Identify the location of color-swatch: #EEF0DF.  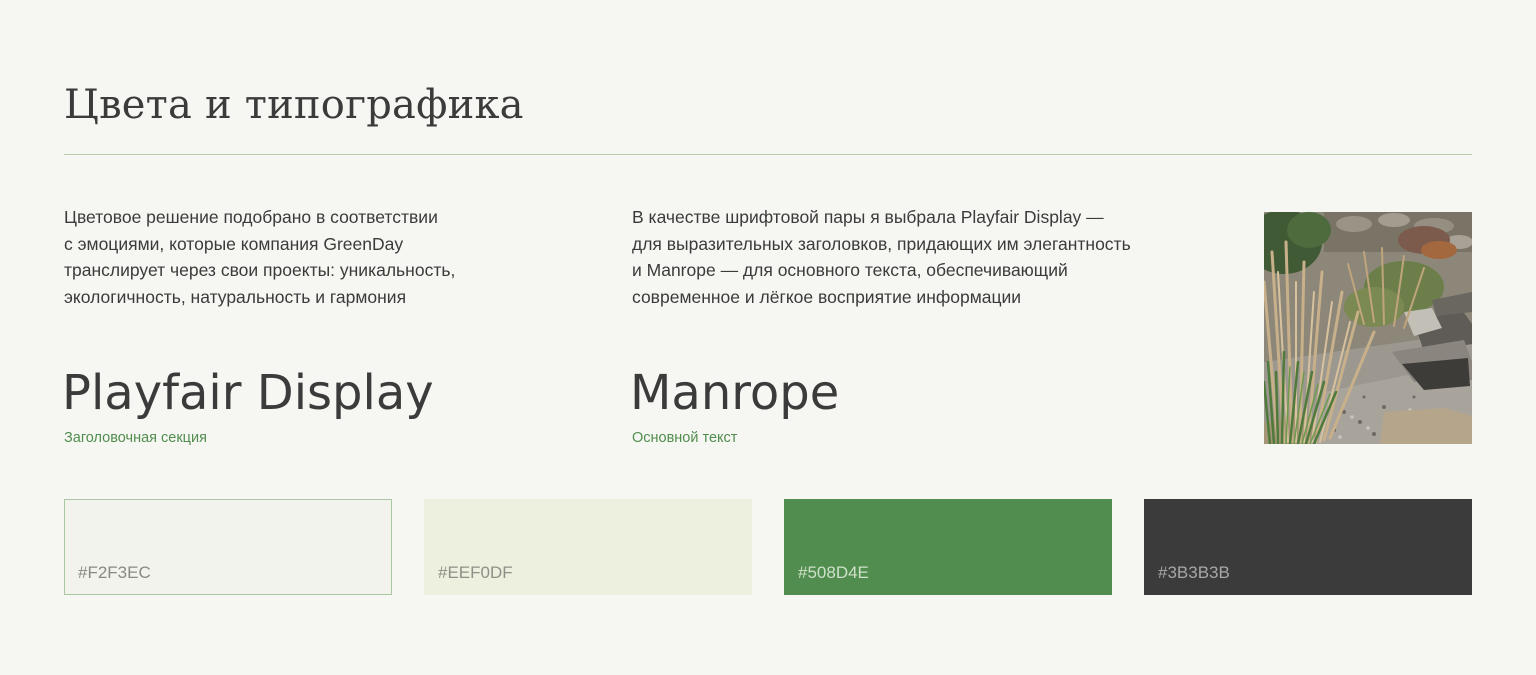
(588, 547).